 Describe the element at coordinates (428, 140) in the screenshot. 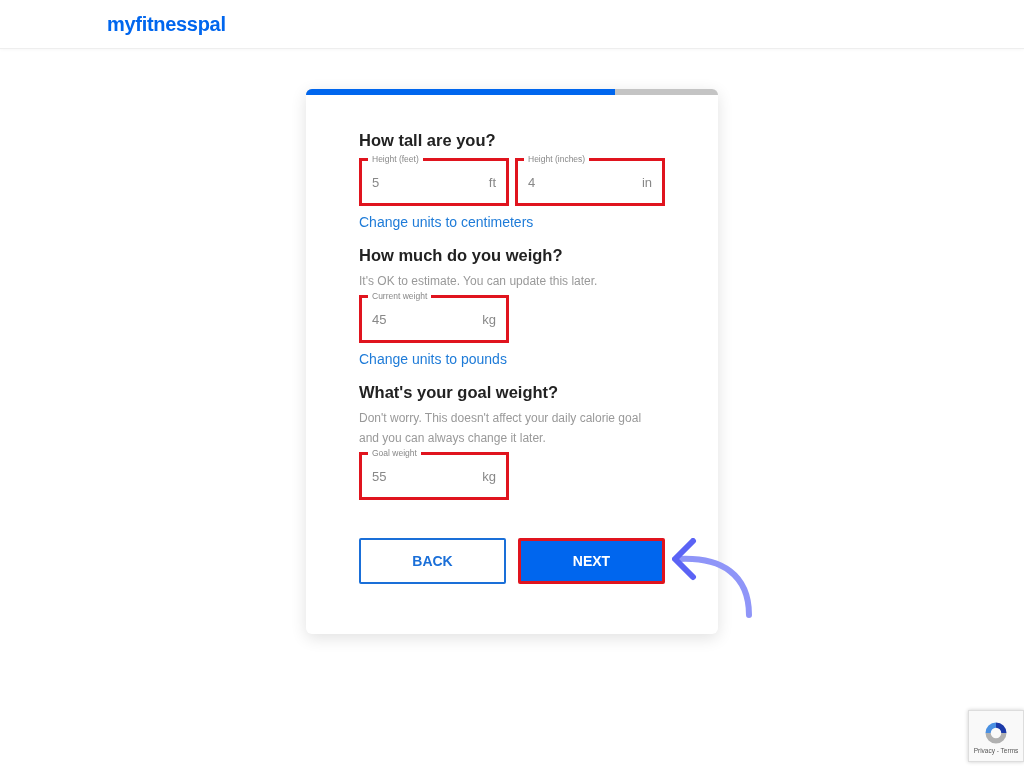

I see `question-heading: How tall are you?` at that location.